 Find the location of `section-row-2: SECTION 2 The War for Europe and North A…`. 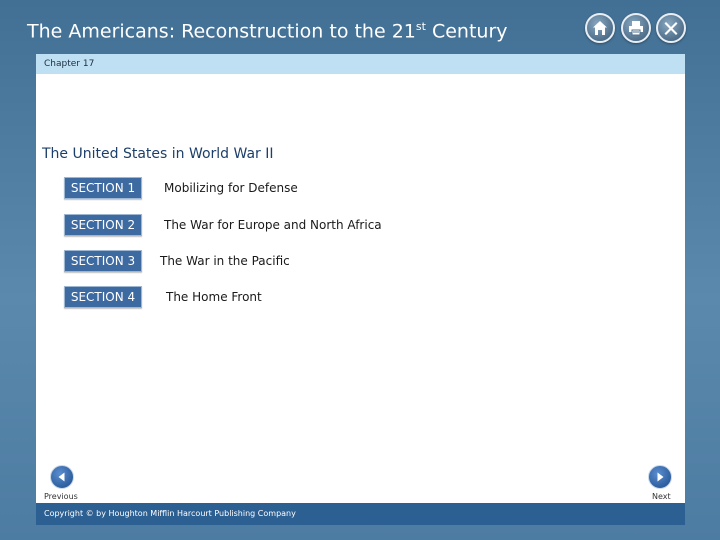

section-row-2: SECTION 2 The War for Europe and North A… is located at coordinates (356, 225).